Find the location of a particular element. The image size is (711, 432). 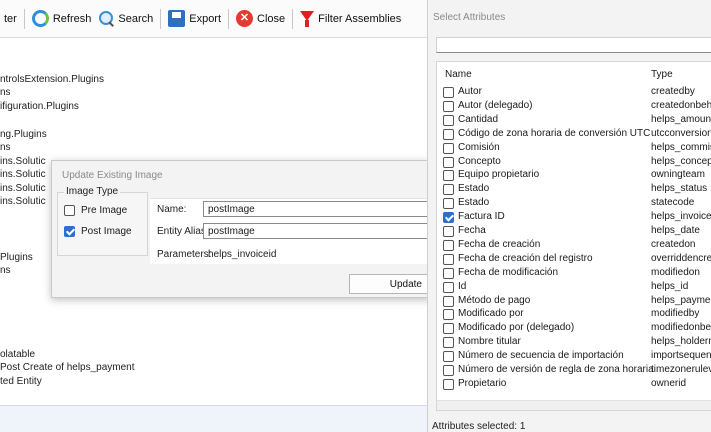

search-button: Search is located at coordinates (126, 19).